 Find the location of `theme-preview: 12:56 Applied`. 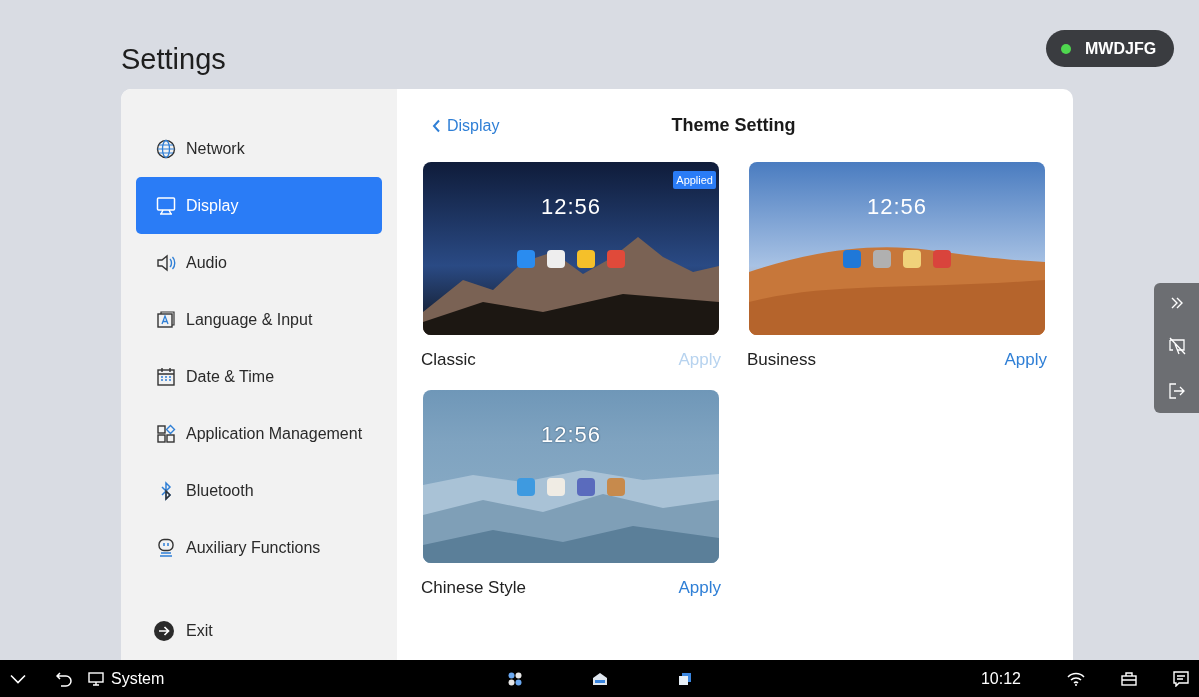

theme-preview: 12:56 Applied is located at coordinates (571, 248).